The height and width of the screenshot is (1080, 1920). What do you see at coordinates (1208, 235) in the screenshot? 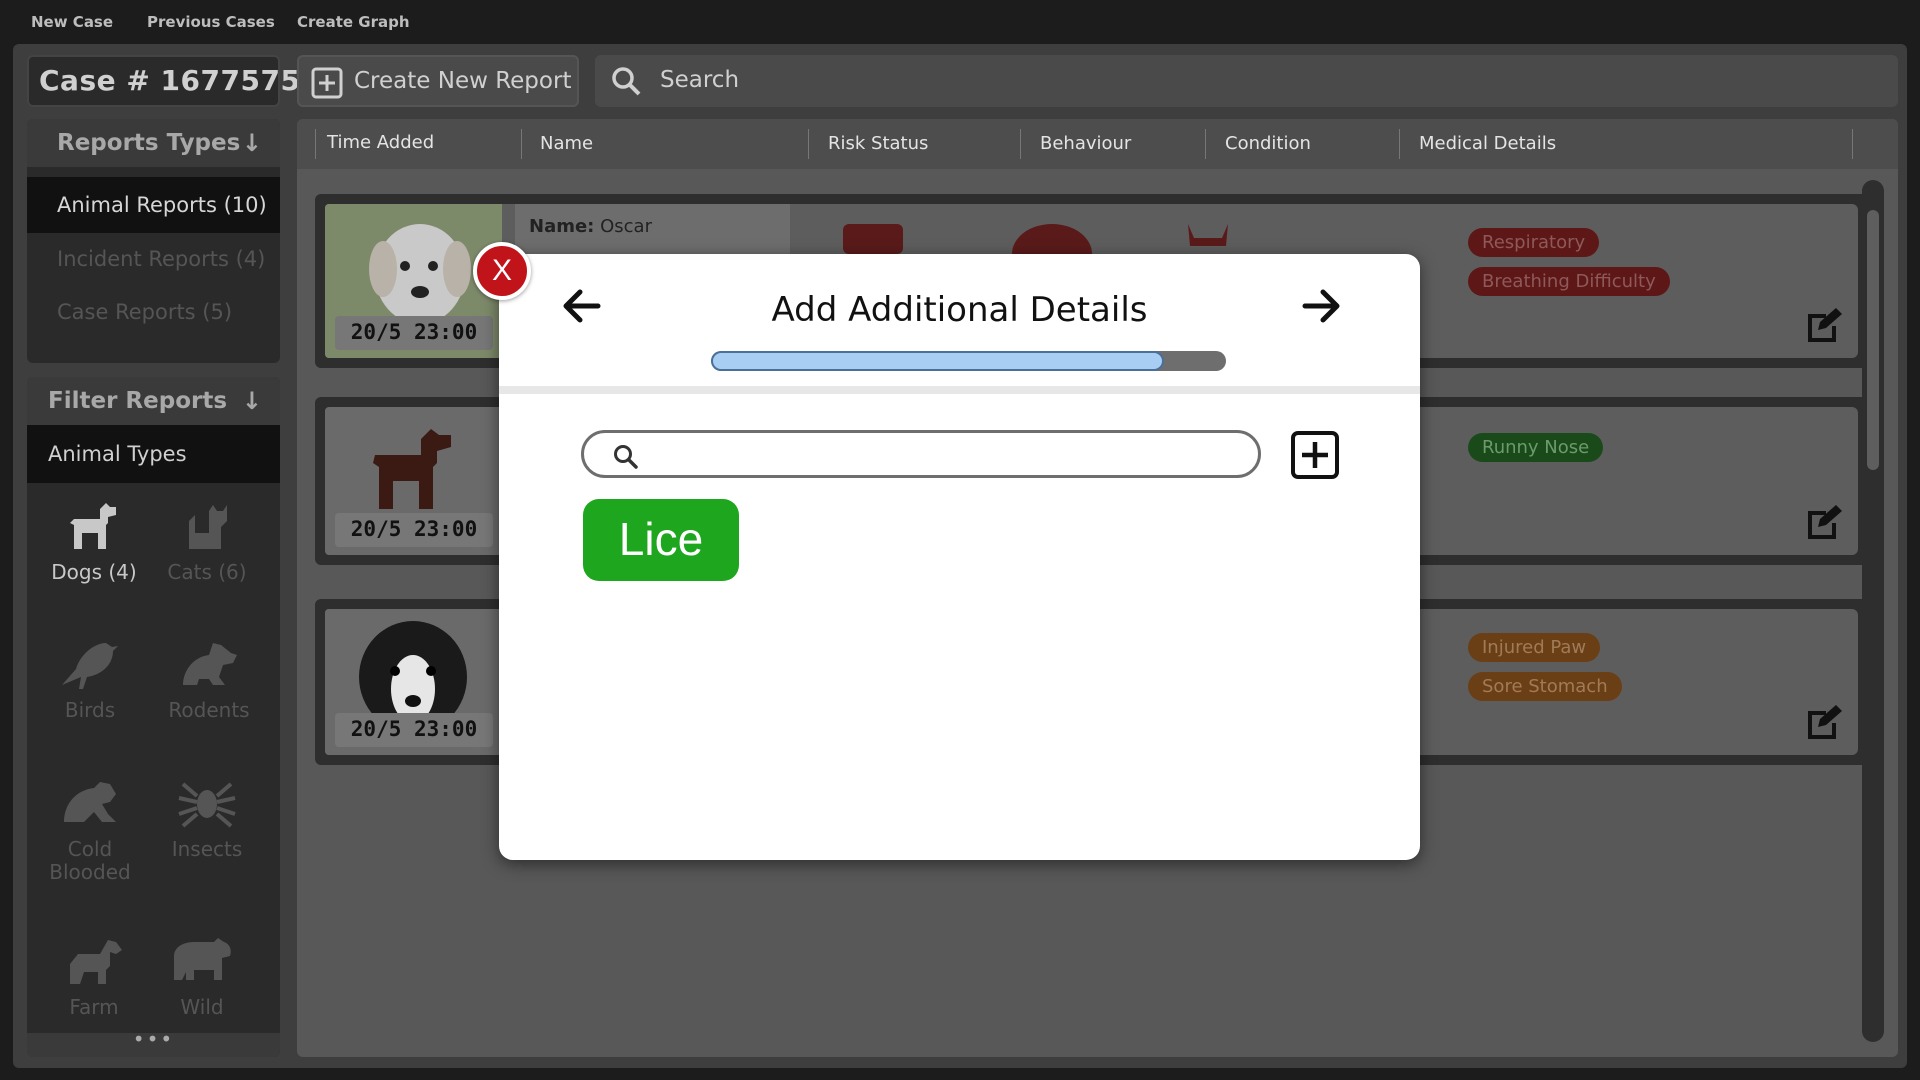
I see `devil-icon` at bounding box center [1208, 235].